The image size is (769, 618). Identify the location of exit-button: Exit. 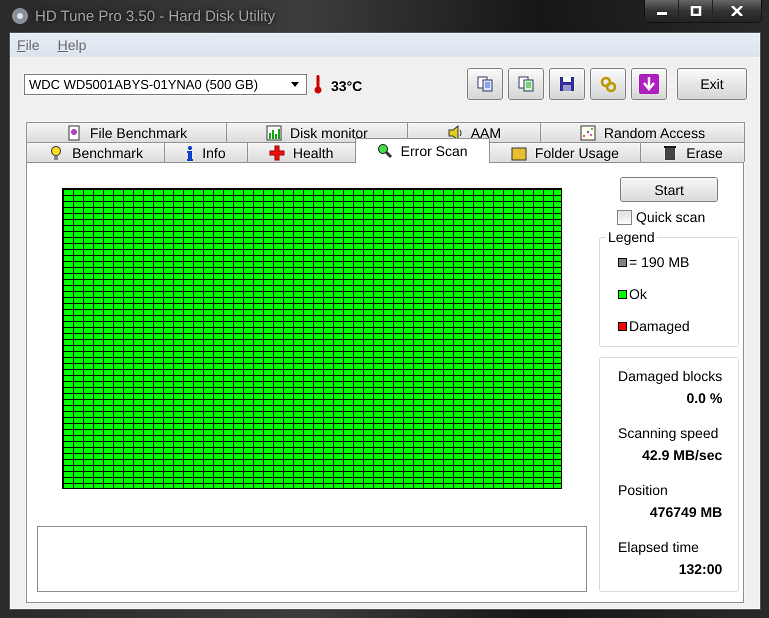
(712, 84).